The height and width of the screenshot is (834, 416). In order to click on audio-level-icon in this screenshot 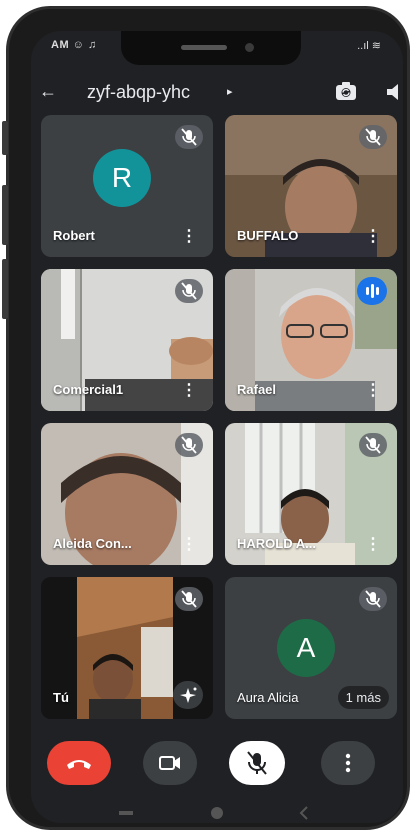, I will do `click(372, 291)`.